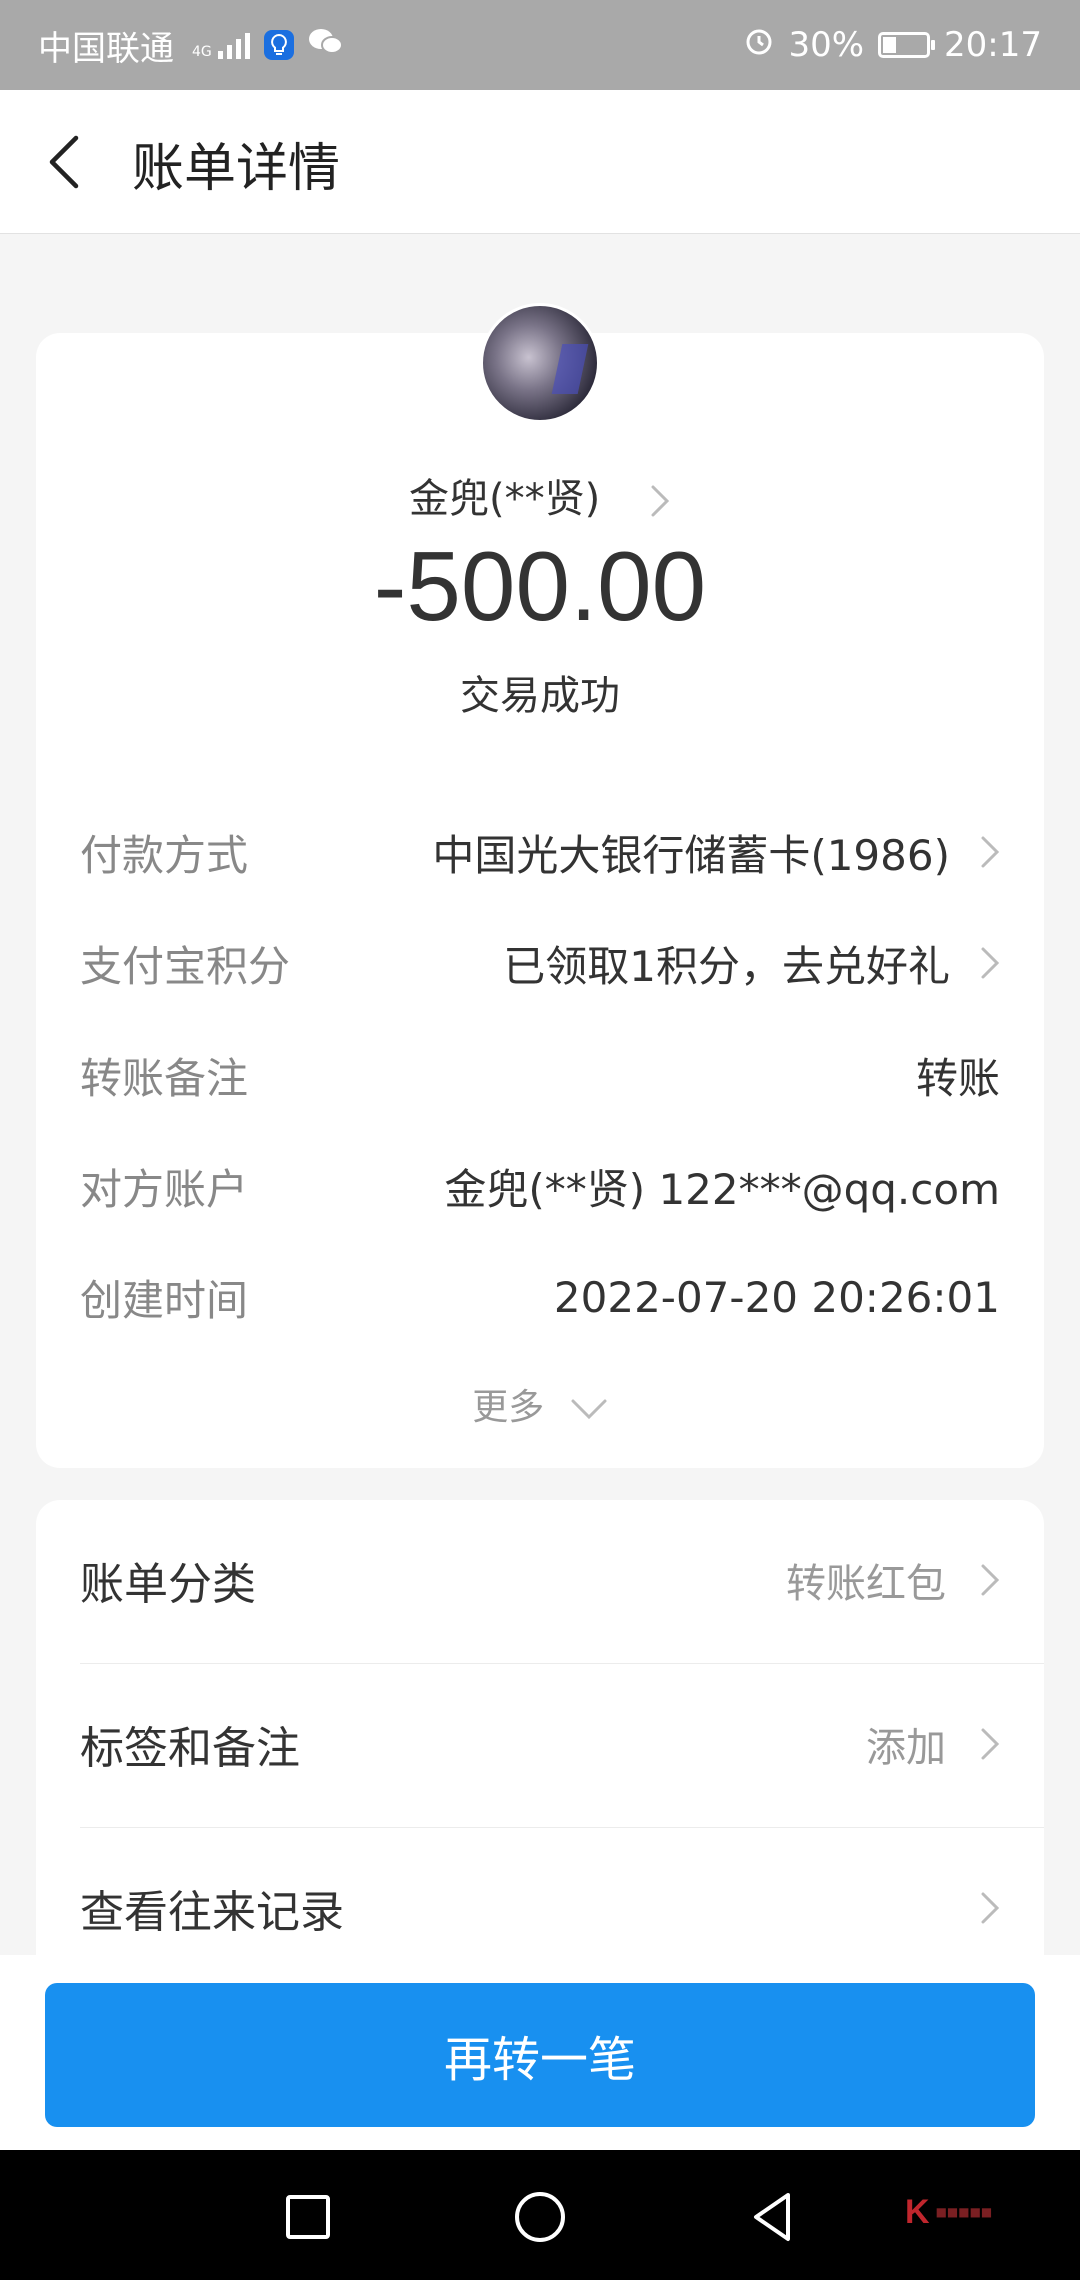  What do you see at coordinates (540, 2217) in the screenshot?
I see `home-circle-icon` at bounding box center [540, 2217].